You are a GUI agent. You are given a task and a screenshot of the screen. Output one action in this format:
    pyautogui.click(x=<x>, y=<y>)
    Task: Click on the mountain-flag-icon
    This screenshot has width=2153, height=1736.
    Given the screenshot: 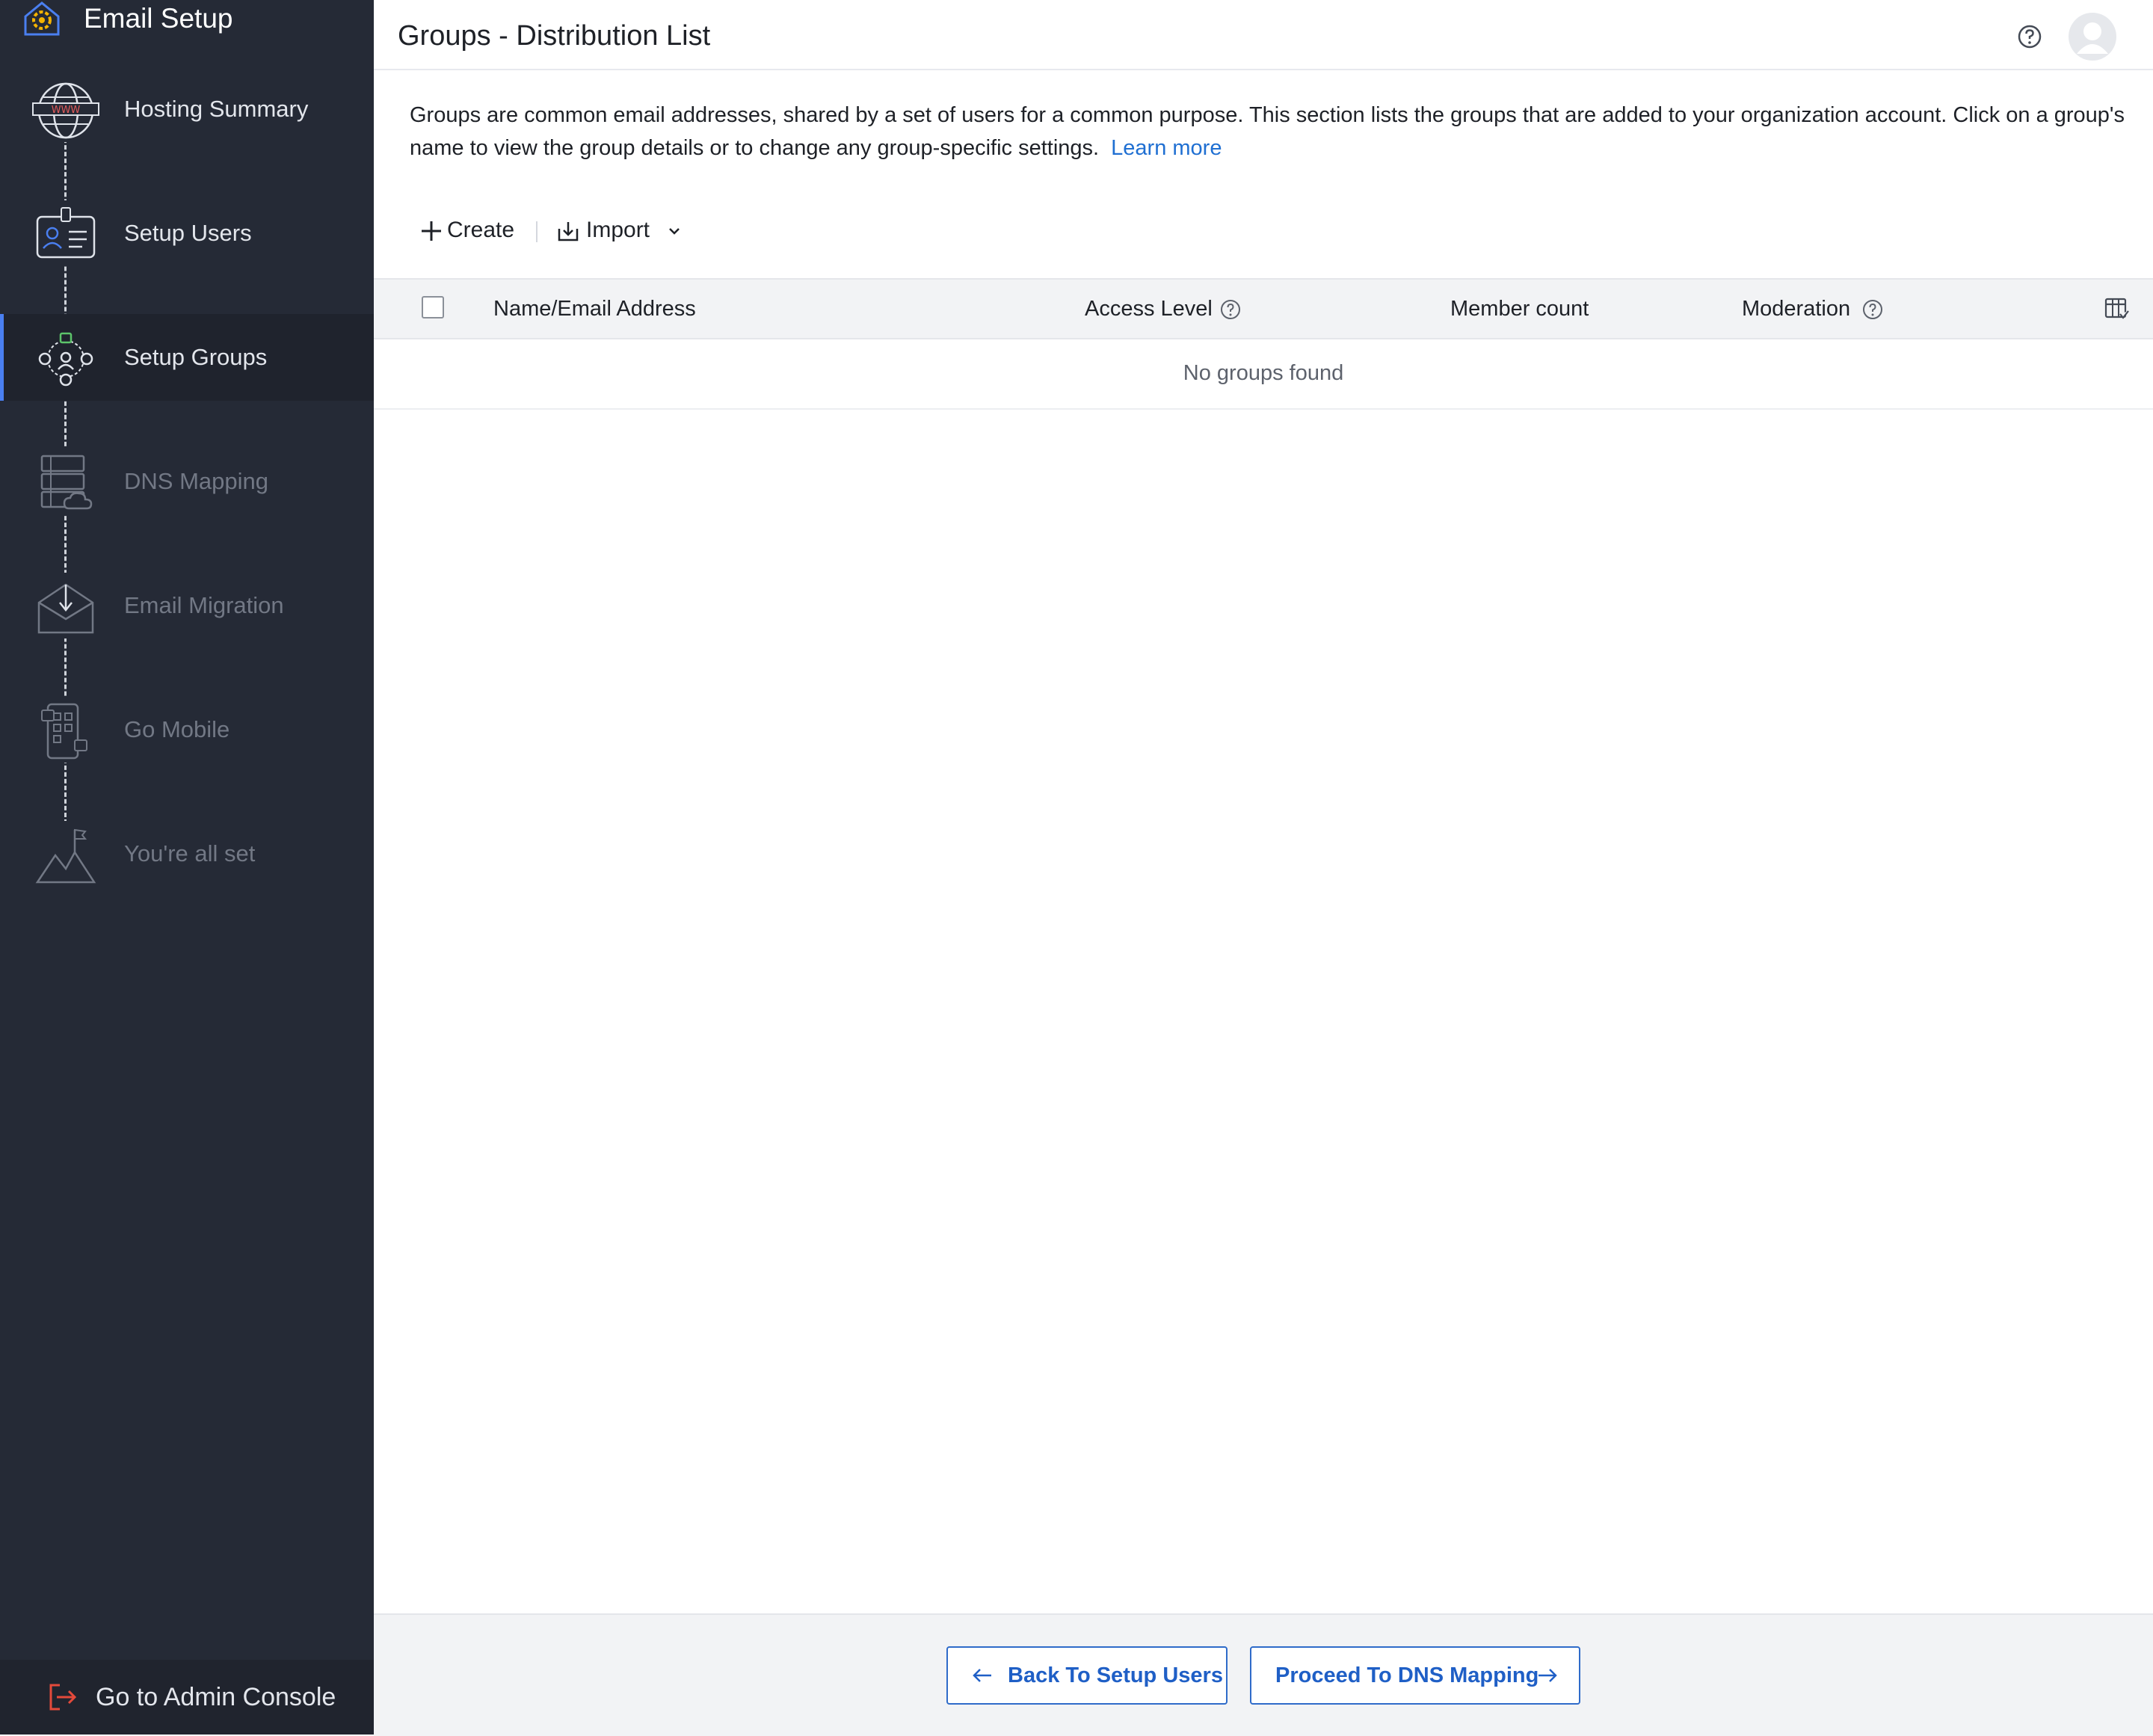 What is the action you would take?
    pyautogui.click(x=66, y=854)
    